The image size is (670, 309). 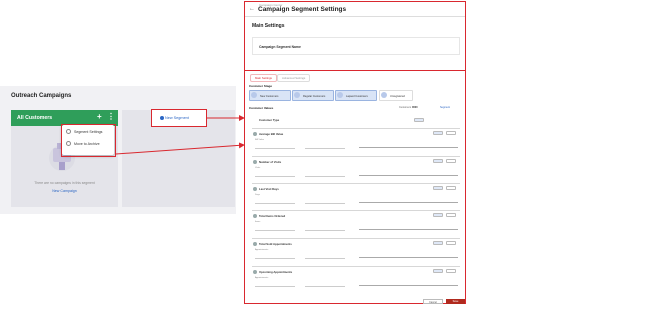 I want to click on arrow-segment-settings, so click(x=180, y=148).